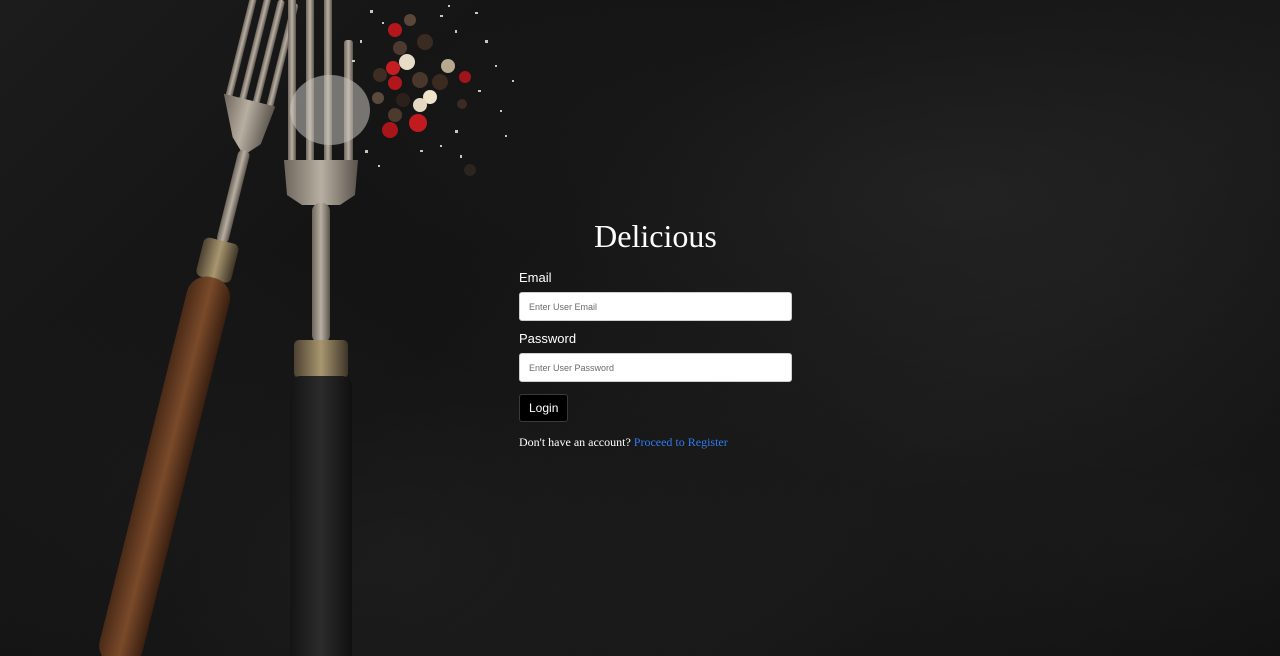  What do you see at coordinates (681, 442) in the screenshot?
I see `register-link: Proceed to Register` at bounding box center [681, 442].